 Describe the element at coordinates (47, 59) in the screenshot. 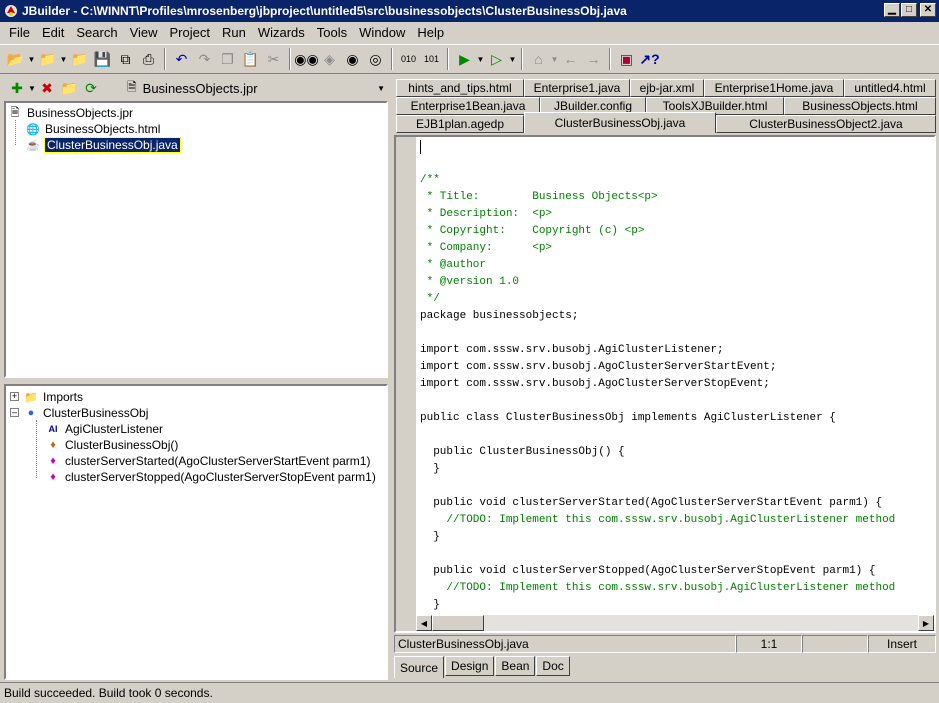

I see `new-button: 📁` at that location.